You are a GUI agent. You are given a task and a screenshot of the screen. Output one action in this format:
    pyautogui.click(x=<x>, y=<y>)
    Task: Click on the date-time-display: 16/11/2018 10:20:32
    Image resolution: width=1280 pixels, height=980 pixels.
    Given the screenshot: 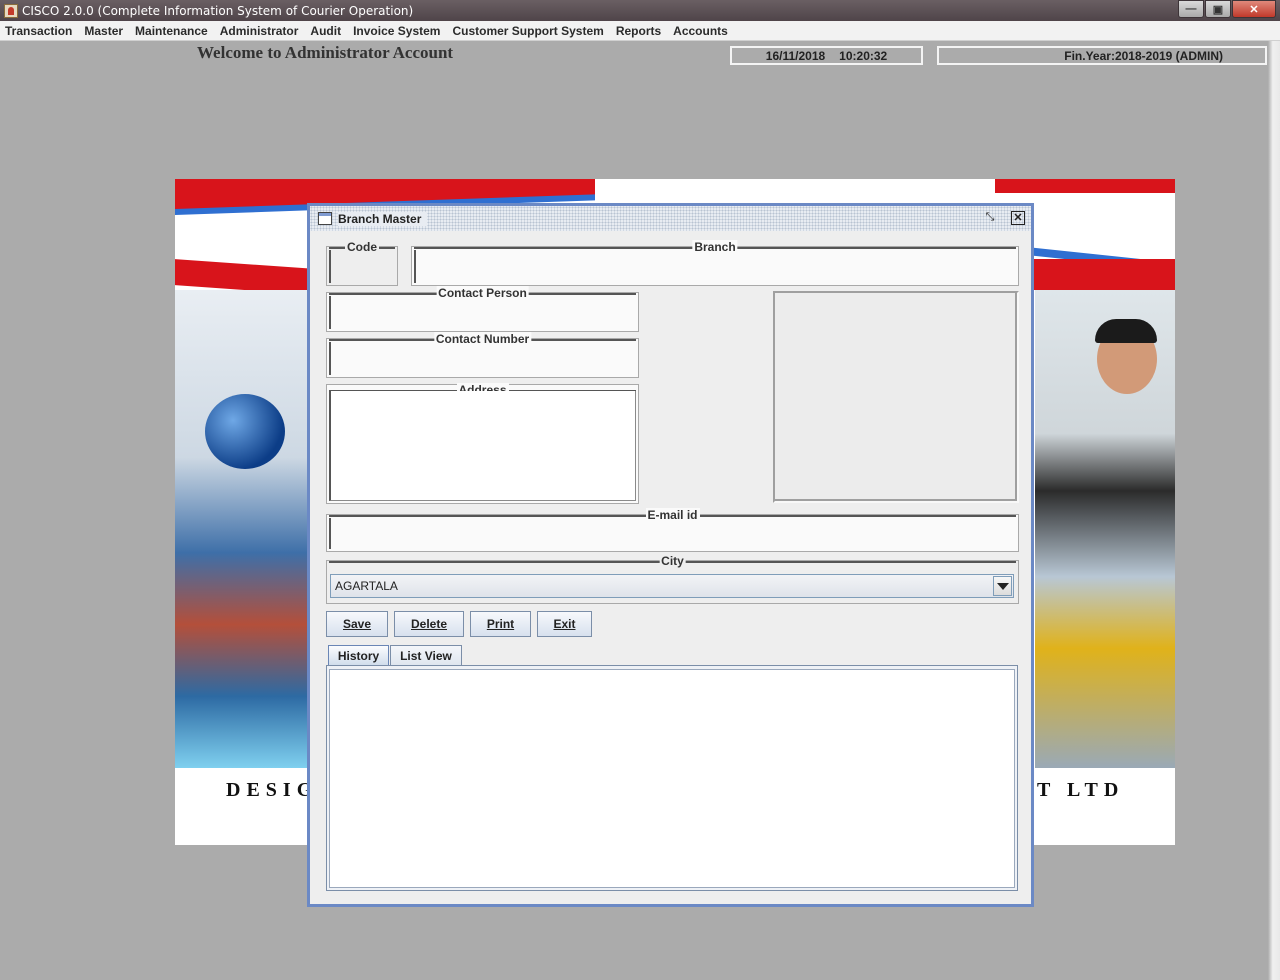 What is the action you would take?
    pyautogui.click(x=826, y=55)
    